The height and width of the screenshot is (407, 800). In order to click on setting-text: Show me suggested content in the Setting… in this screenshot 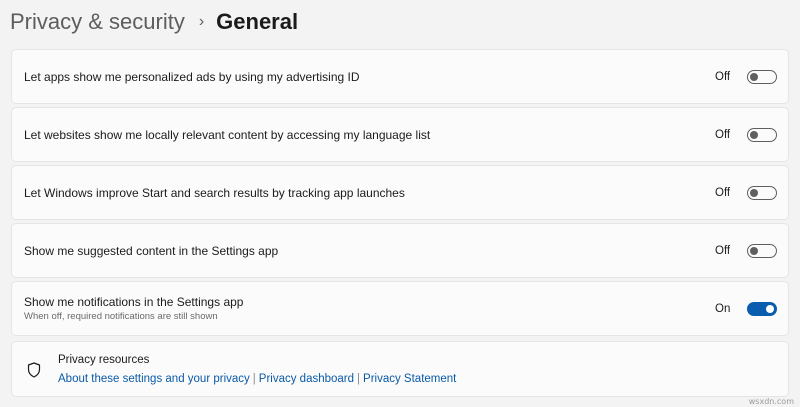, I will do `click(151, 250)`.